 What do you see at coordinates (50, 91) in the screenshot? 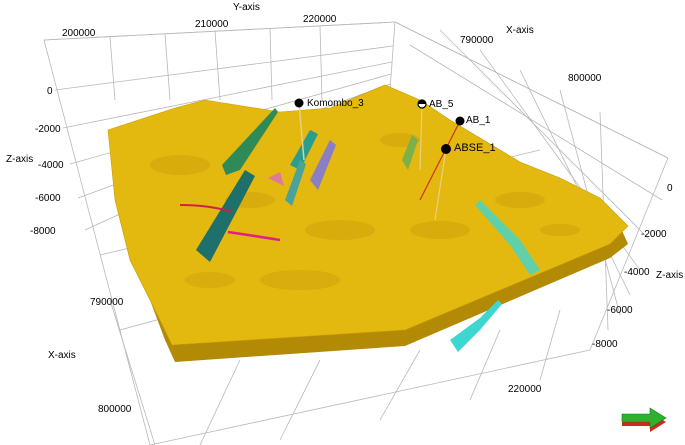
I see `z-tick-left: 0` at bounding box center [50, 91].